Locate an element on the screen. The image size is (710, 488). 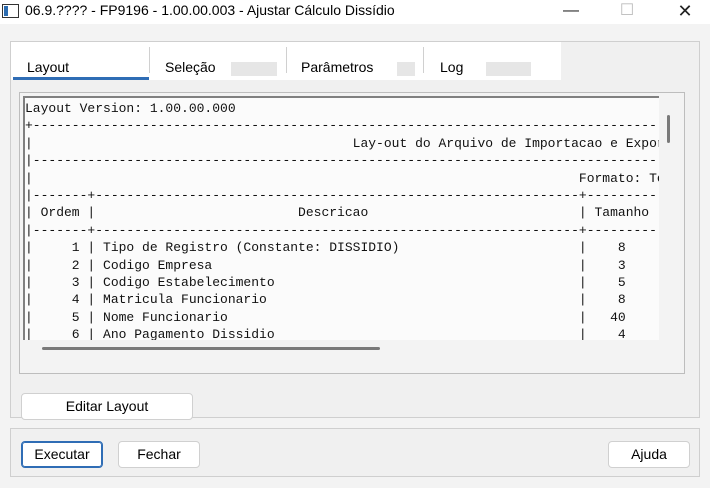
close-window-button: ✕ is located at coordinates (685, 12).